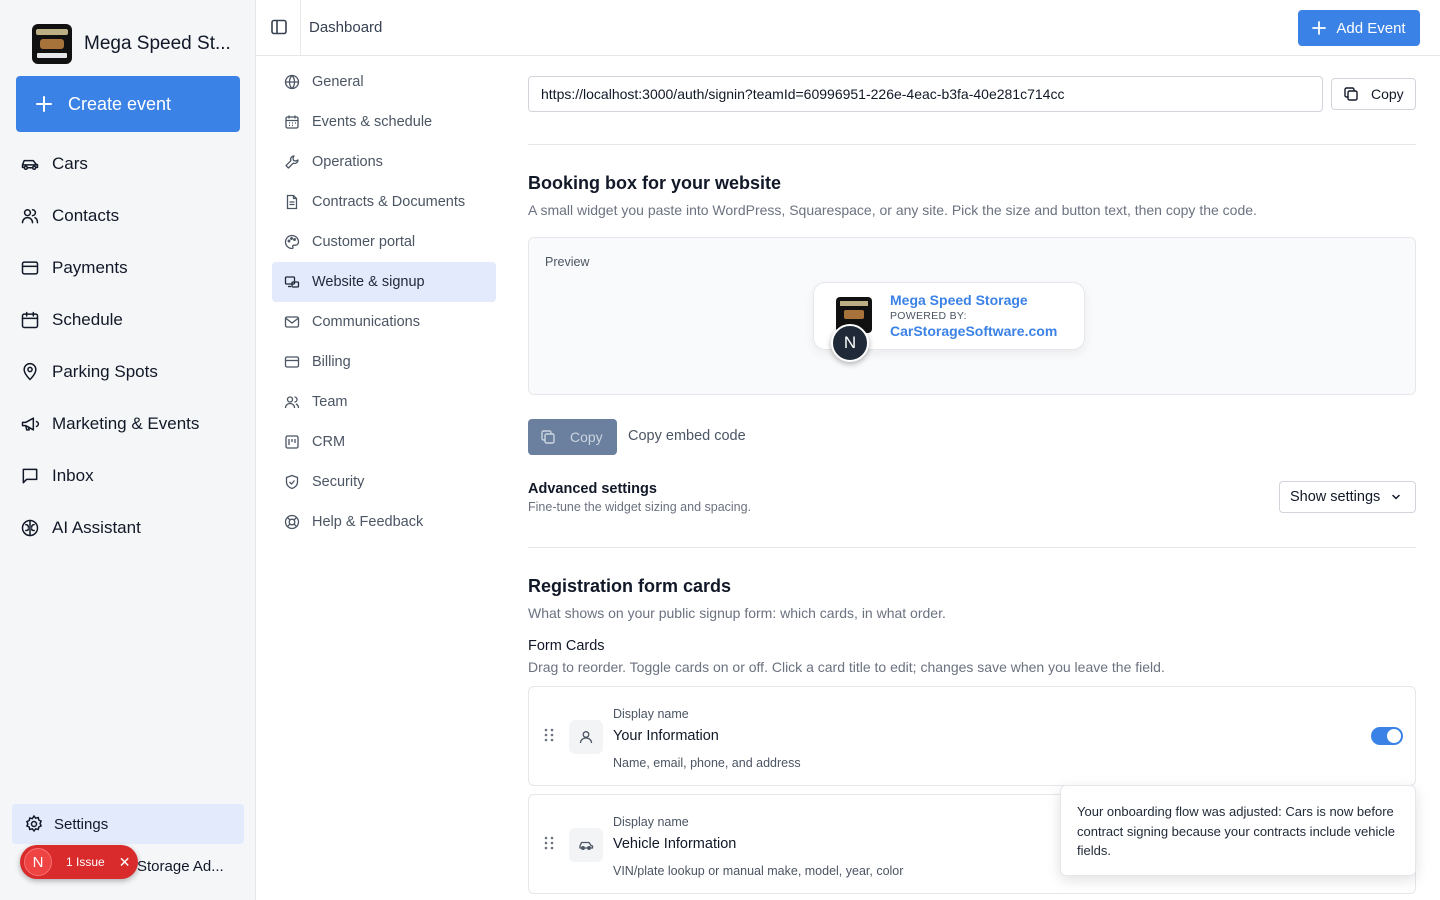 The image size is (1440, 900). I want to click on calendar-icon, so click(292, 122).